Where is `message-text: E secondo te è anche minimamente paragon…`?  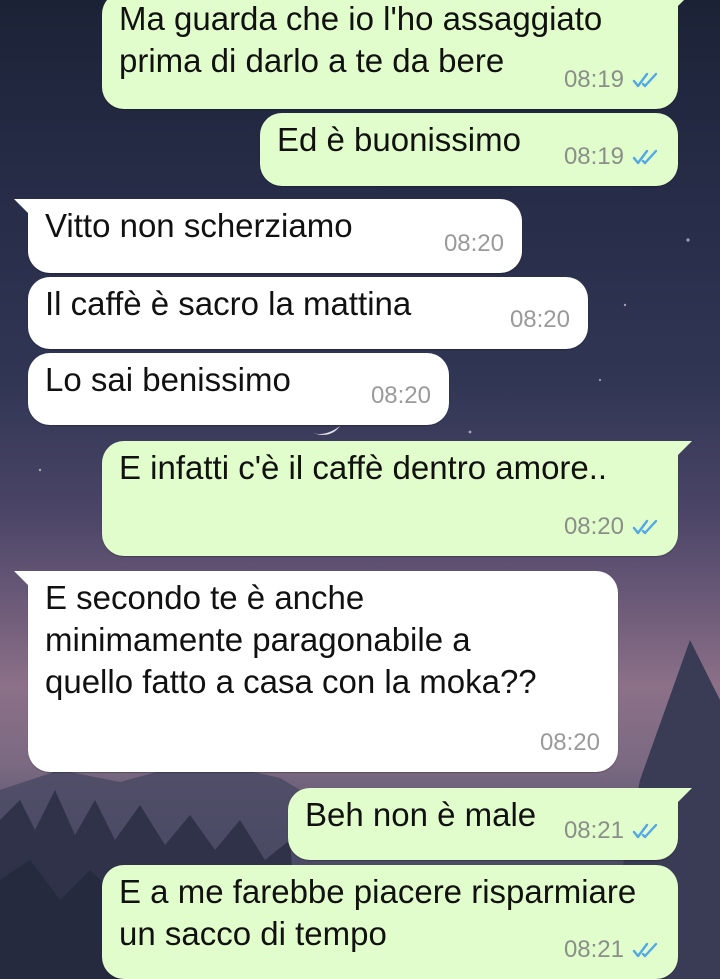
message-text: E secondo te è anche minimamente paragon… is located at coordinates (291, 639).